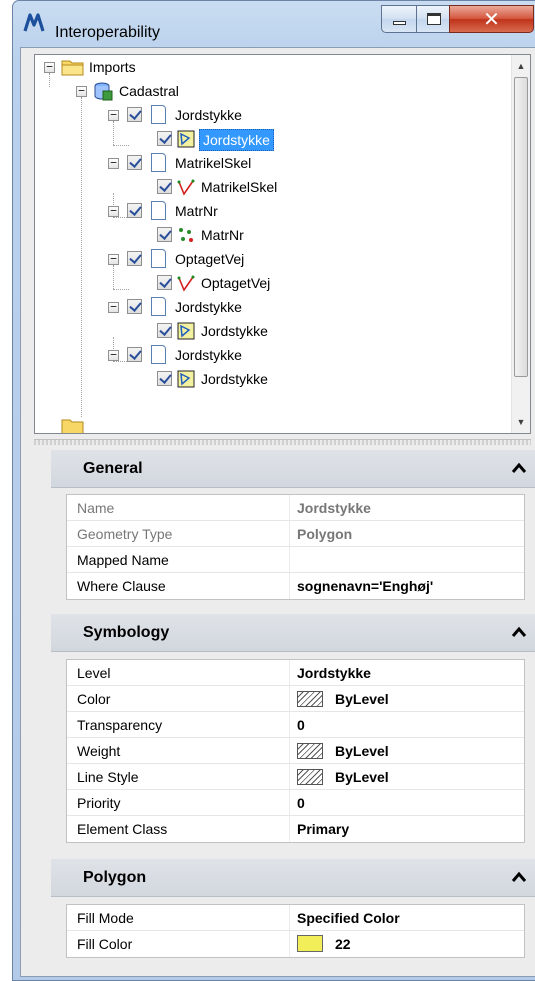  Describe the element at coordinates (72, 426) in the screenshot. I see `folder-icon` at that location.